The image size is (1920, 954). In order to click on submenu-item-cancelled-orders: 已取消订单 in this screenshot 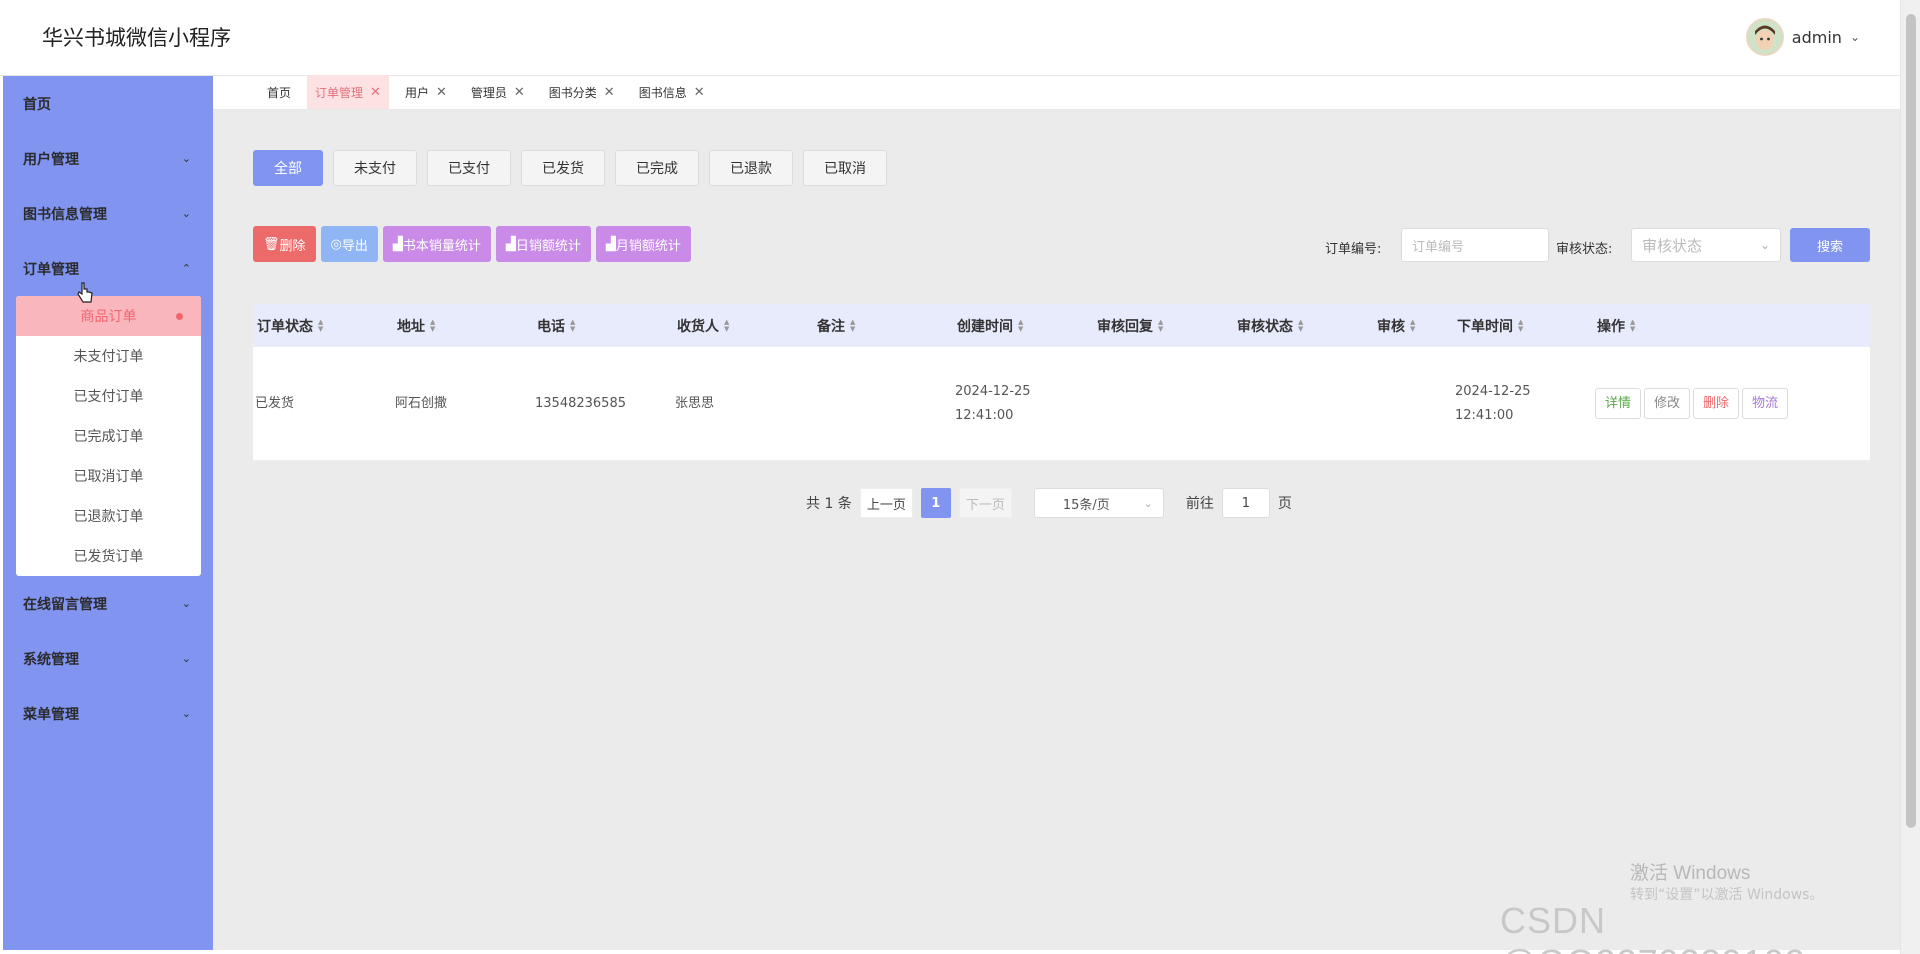, I will do `click(108, 476)`.